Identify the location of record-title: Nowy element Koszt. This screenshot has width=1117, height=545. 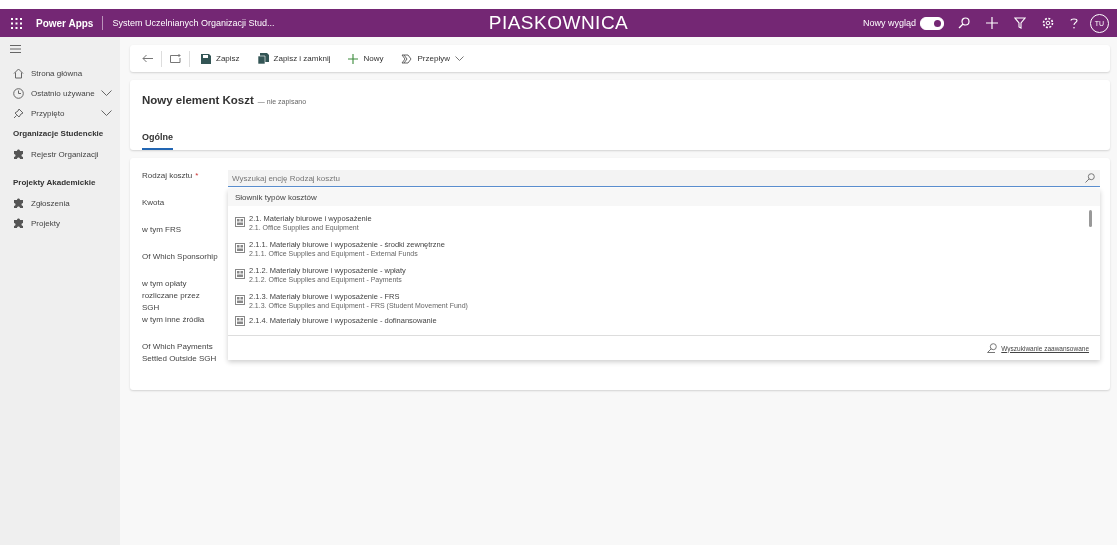
(198, 100).